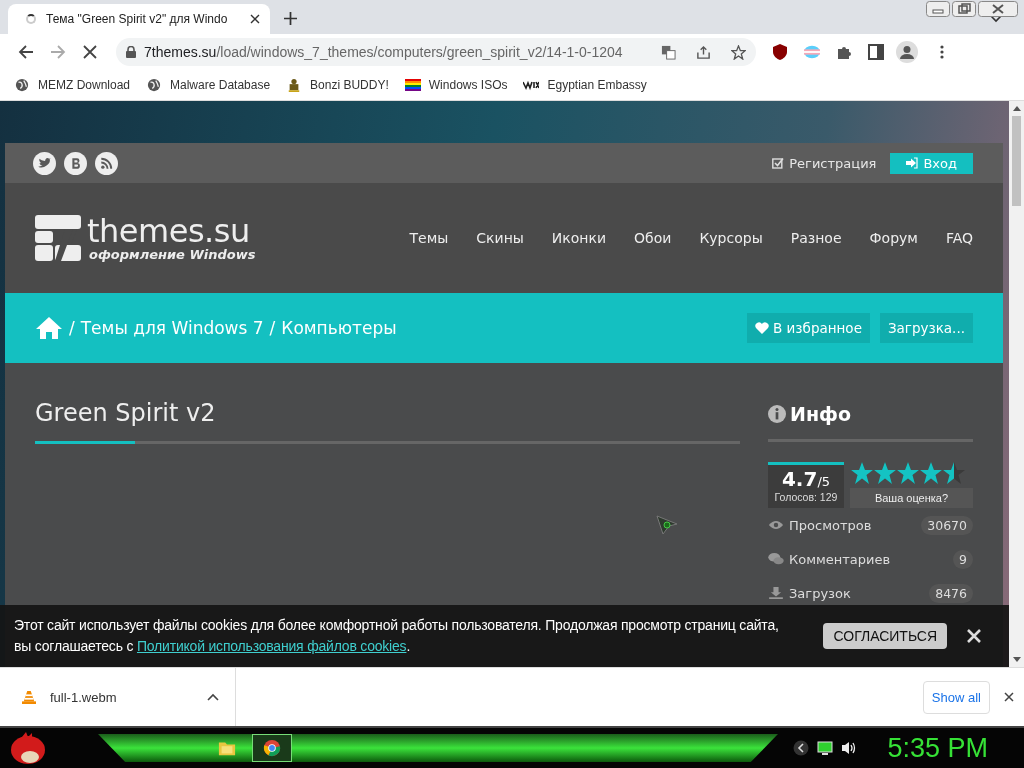 This screenshot has width=1024, height=768. Describe the element at coordinates (907, 52) in the screenshot. I see `profile-icon` at that location.